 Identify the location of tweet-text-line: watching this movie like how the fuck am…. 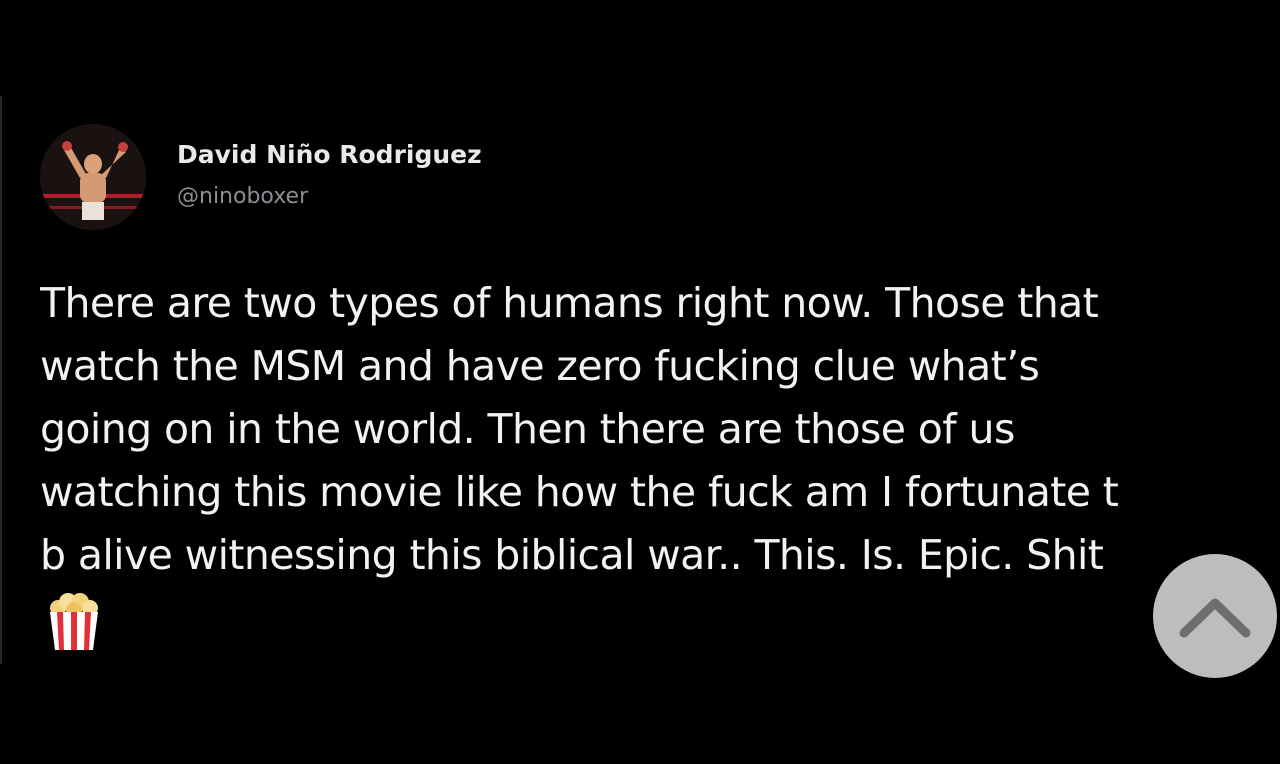
(579, 492).